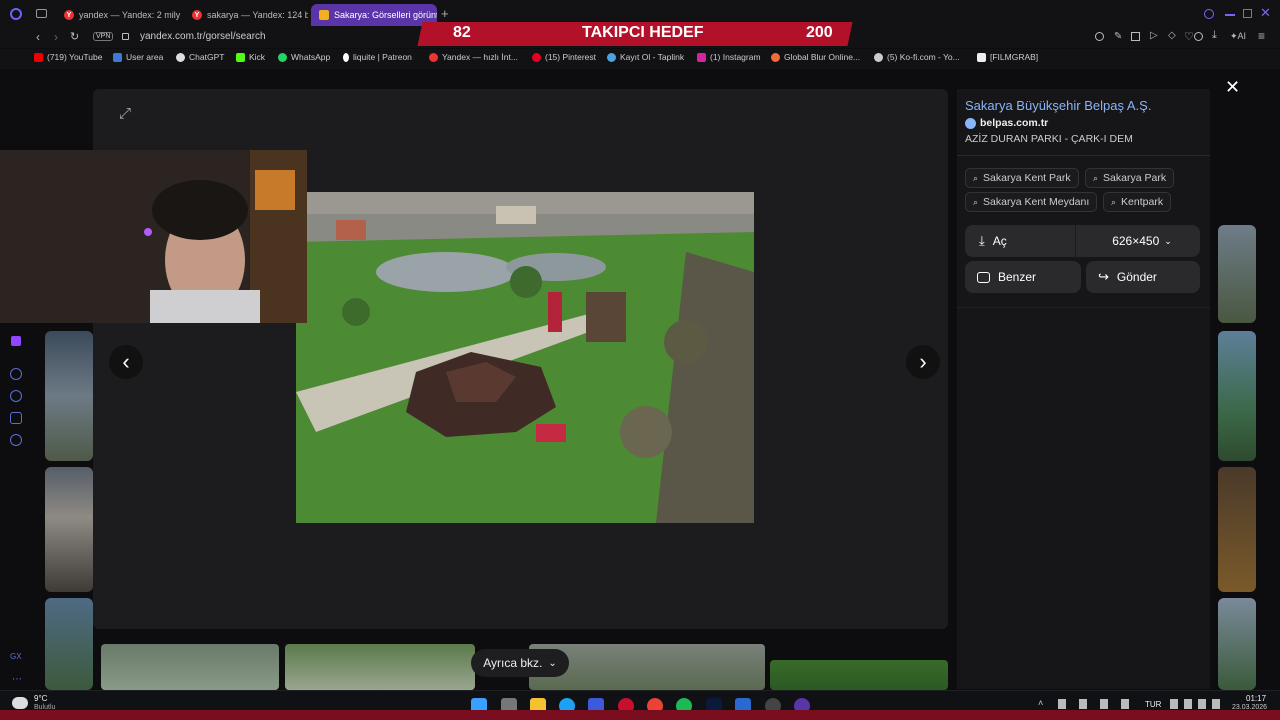 This screenshot has width=1280, height=720. What do you see at coordinates (377, 57) in the screenshot?
I see `bookmark-patreon: liquite | Patreon` at bounding box center [377, 57].